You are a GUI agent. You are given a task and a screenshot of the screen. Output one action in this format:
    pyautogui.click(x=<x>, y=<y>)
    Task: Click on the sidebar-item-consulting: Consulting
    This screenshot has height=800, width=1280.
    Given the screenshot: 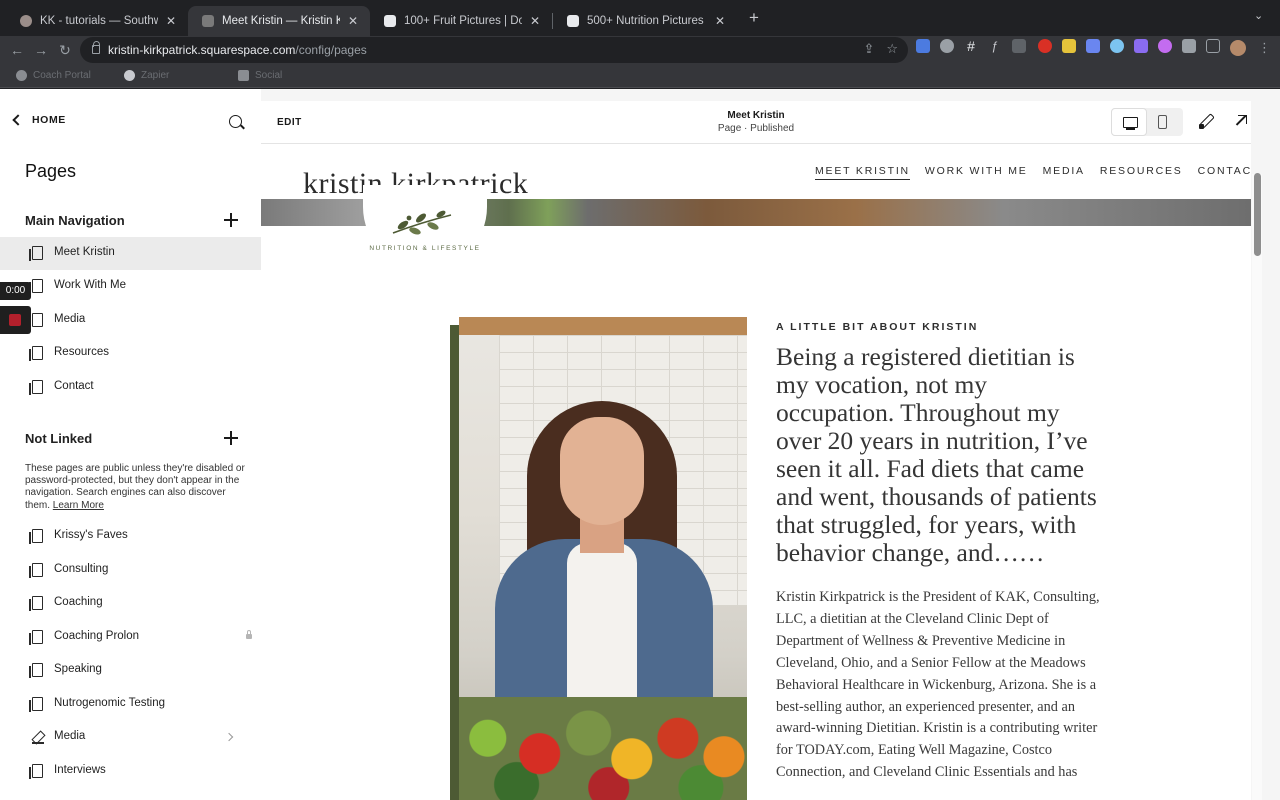 What is the action you would take?
    pyautogui.click(x=130, y=570)
    